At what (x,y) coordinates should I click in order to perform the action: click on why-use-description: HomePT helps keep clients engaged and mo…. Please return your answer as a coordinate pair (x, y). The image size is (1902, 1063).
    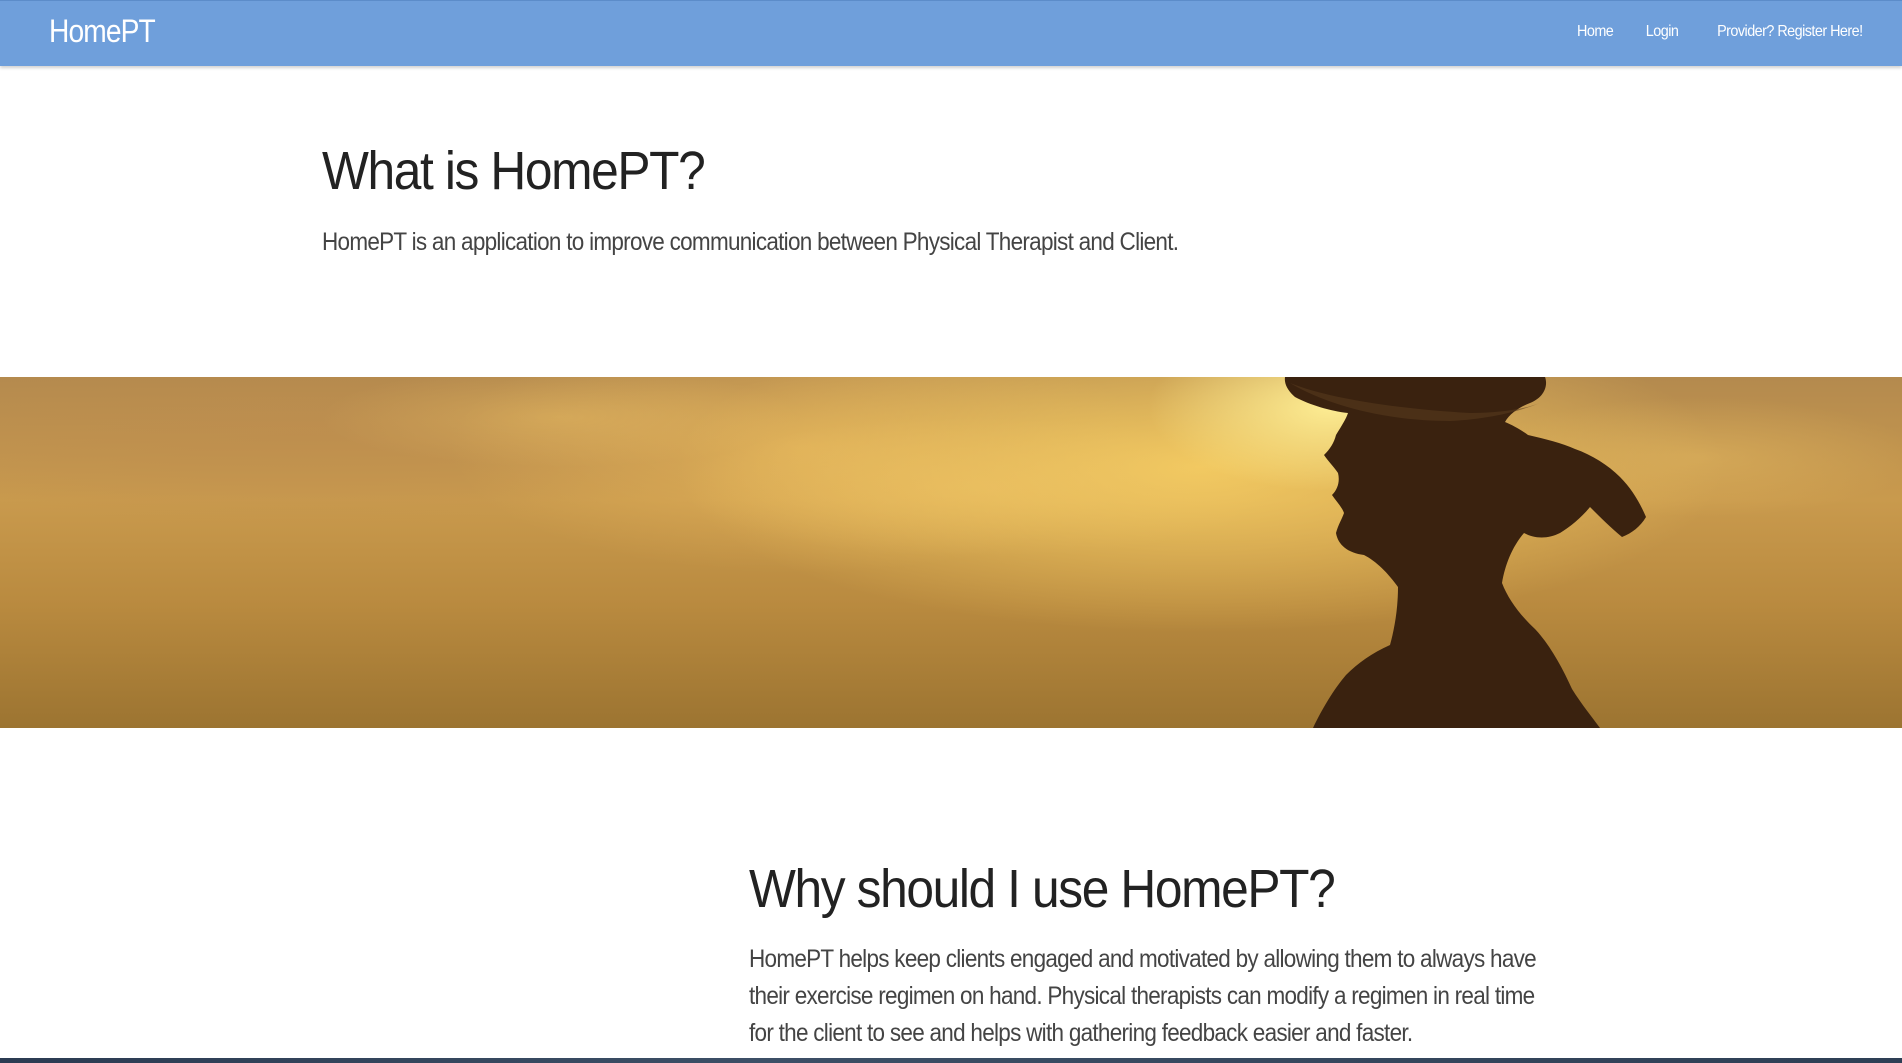
    Looking at the image, I should click on (1143, 996).